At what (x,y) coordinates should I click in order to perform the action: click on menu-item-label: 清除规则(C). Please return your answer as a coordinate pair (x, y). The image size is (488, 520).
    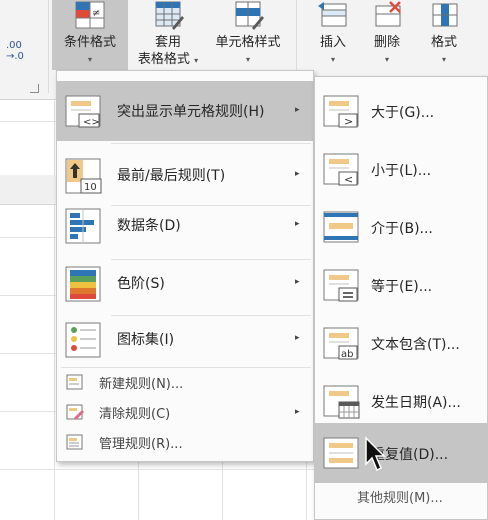
    Looking at the image, I should click on (135, 414).